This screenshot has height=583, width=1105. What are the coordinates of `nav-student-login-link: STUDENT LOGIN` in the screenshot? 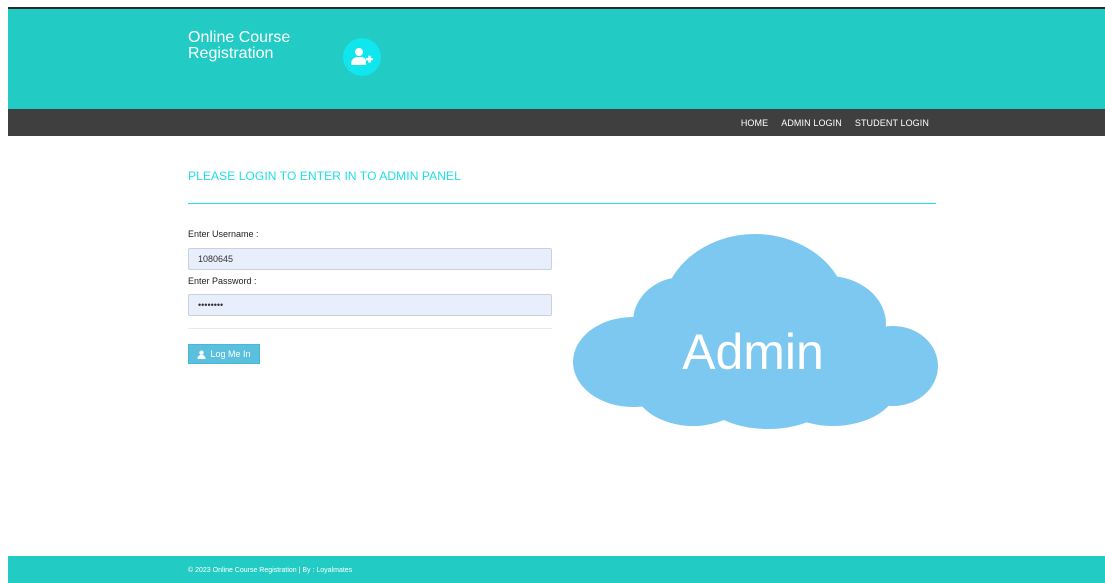 It's located at (892, 123).